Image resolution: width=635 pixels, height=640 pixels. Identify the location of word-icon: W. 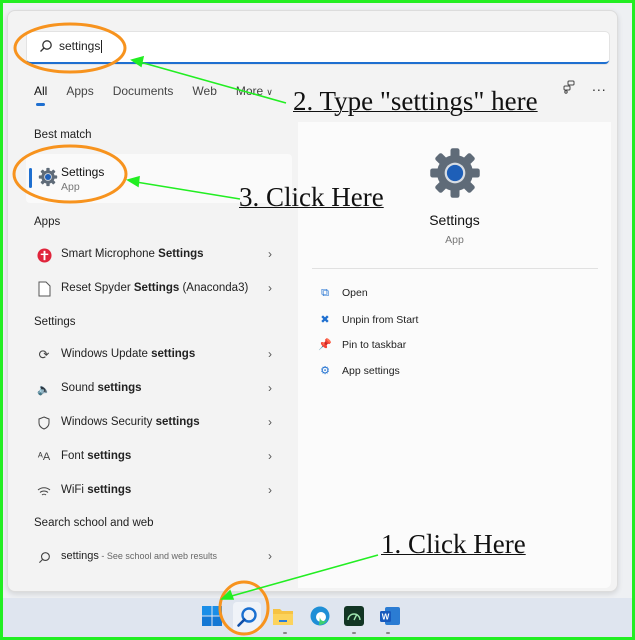
(390, 616).